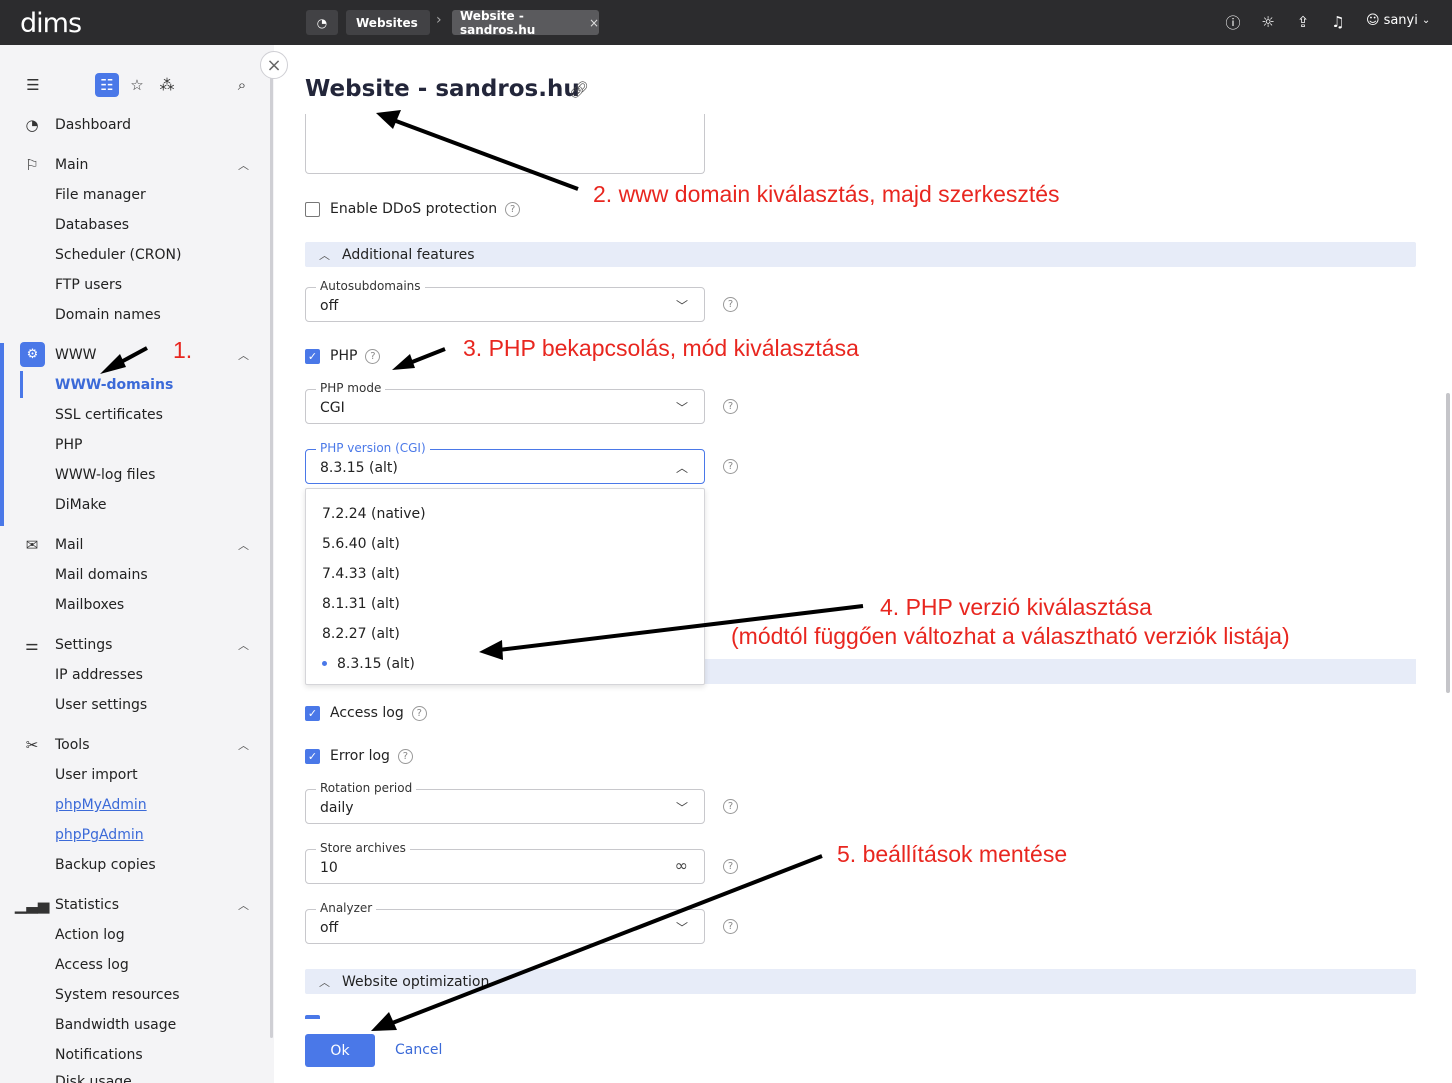 Image resolution: width=1452 pixels, height=1083 pixels. Describe the element at coordinates (1448, 543) in the screenshot. I see `main-scrollbar` at that location.